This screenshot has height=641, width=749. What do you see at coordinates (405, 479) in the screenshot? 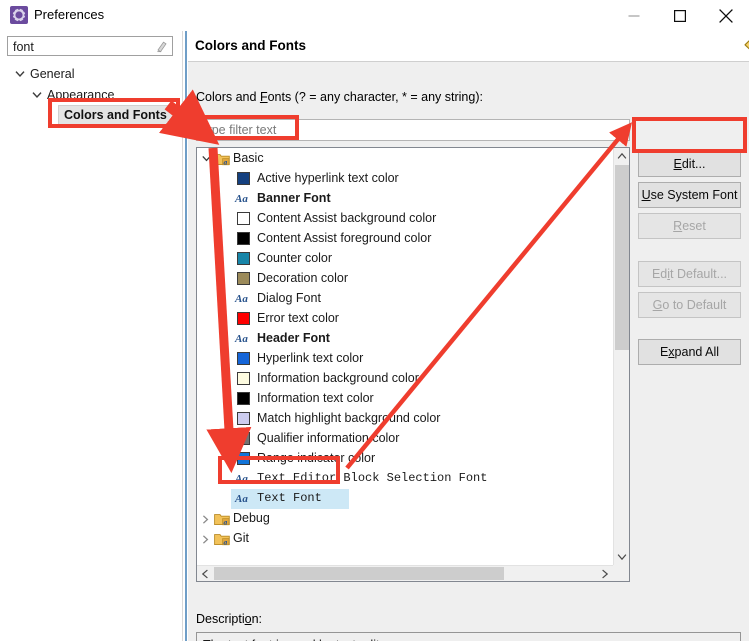
I see `tree-row: Aa Text Editor Block Selection Font` at bounding box center [405, 479].